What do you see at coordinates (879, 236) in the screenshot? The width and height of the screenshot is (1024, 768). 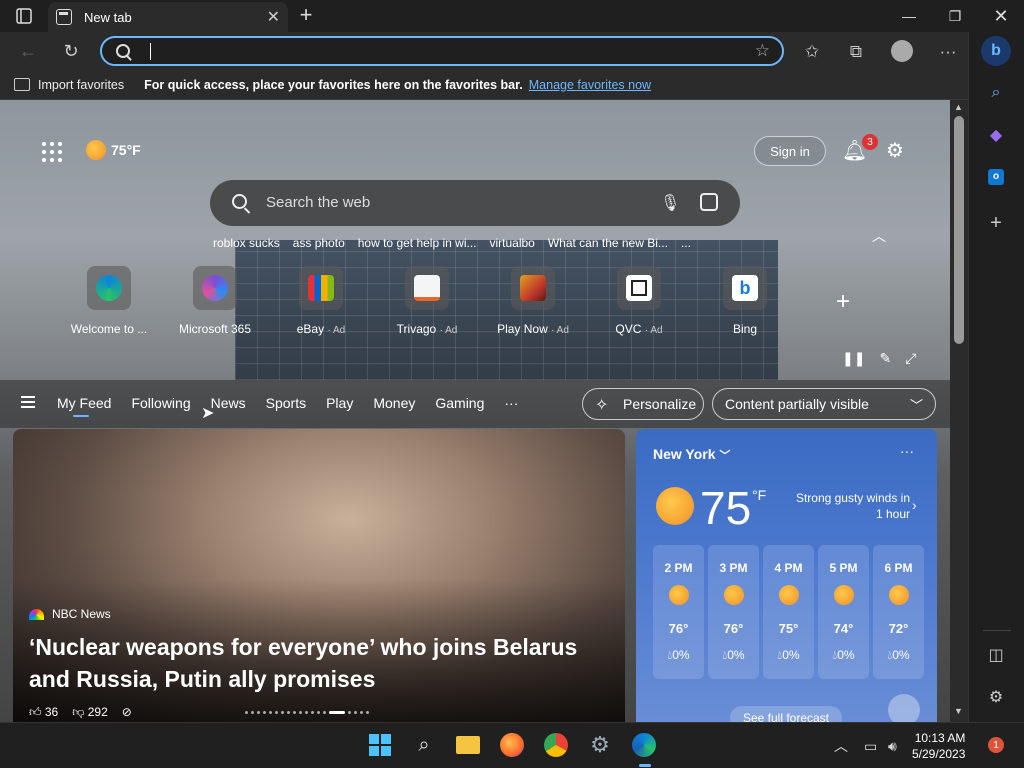 I see `chevron-up-icon: ︿` at bounding box center [879, 236].